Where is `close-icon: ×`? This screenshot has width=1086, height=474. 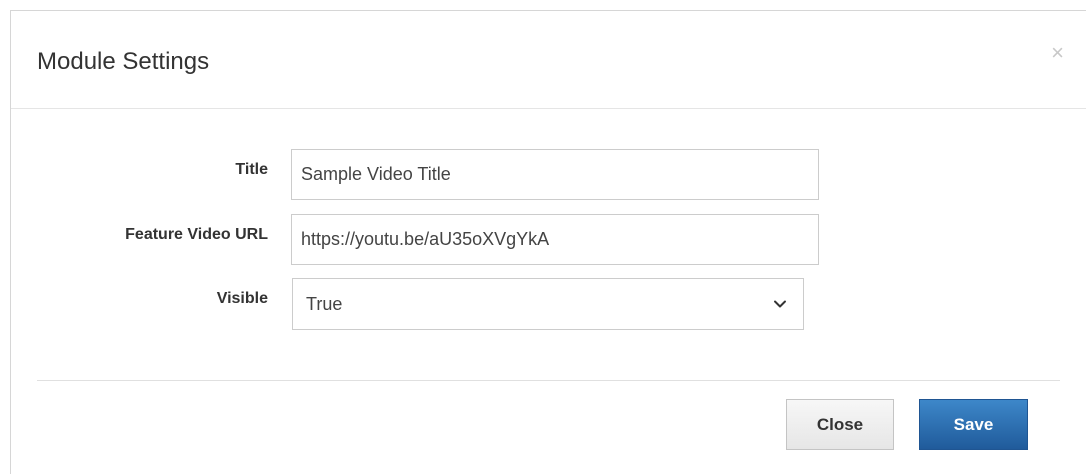
close-icon: × is located at coordinates (1057, 53).